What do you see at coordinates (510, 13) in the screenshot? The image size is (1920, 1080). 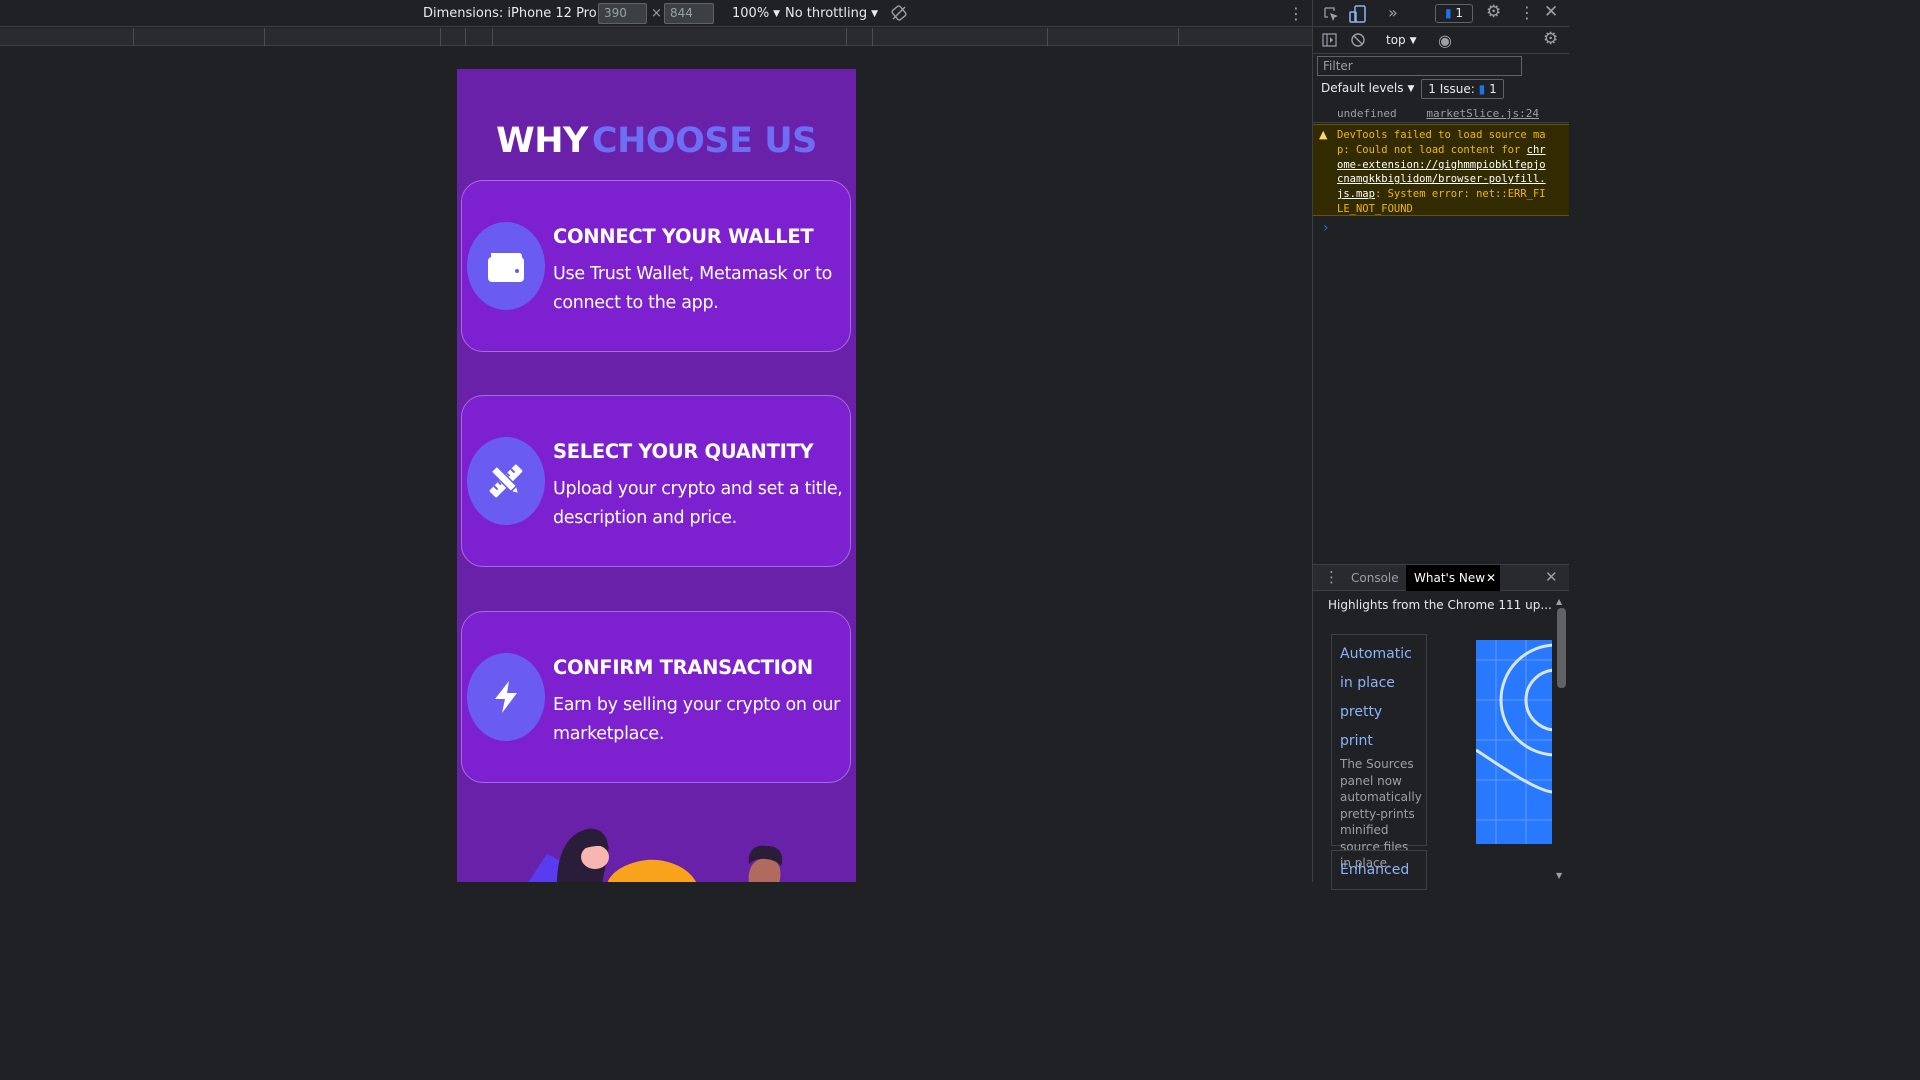 I see `device-dimensions-label: Dimensions: iPhone 12 Pro` at bounding box center [510, 13].